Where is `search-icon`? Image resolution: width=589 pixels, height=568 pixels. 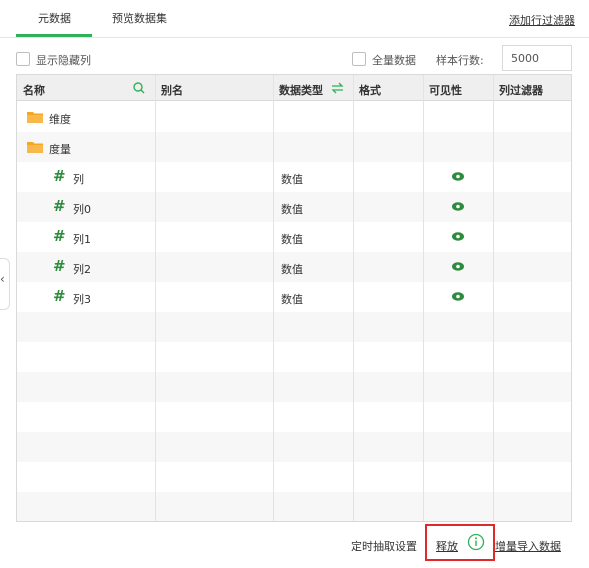 search-icon is located at coordinates (139, 88).